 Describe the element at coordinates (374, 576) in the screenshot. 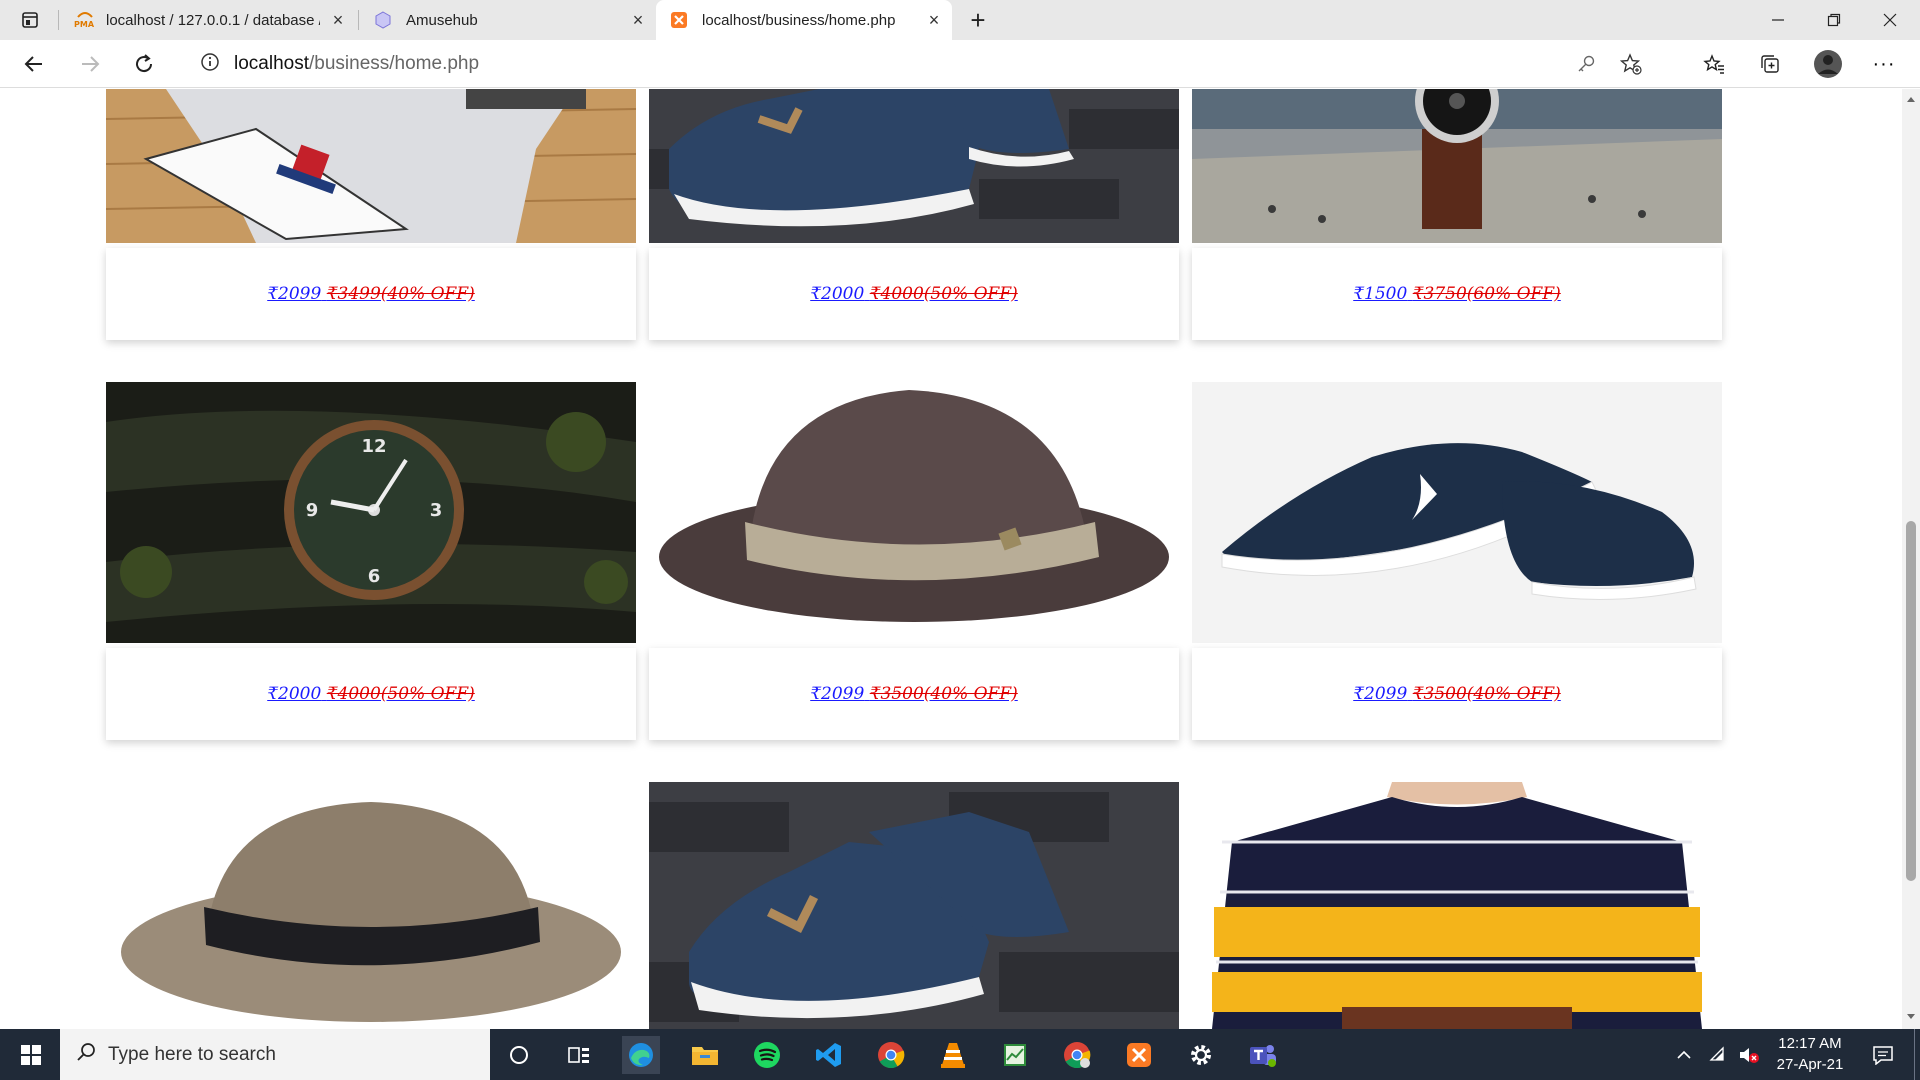

I see `svg-text: 6` at that location.